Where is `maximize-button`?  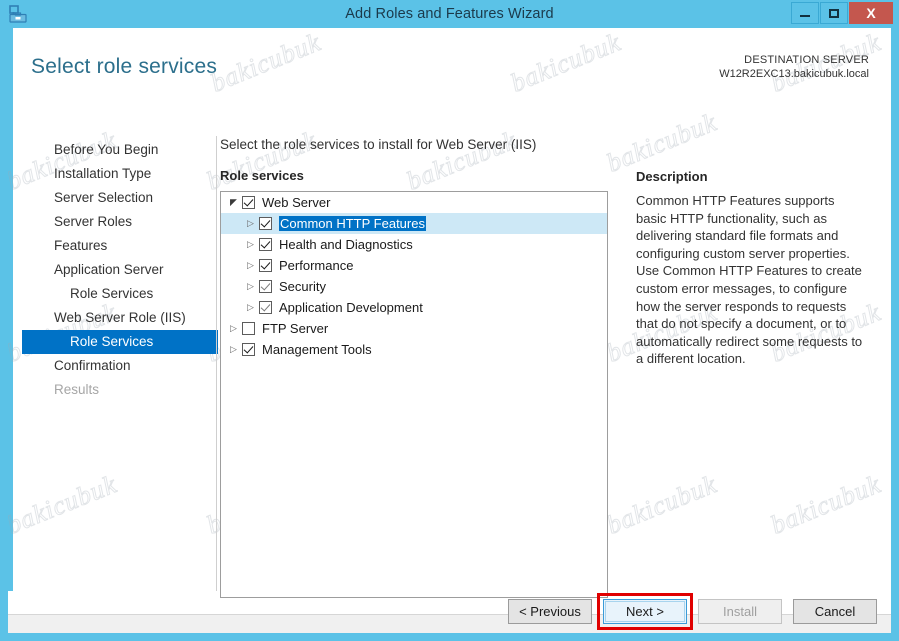 maximize-button is located at coordinates (834, 13).